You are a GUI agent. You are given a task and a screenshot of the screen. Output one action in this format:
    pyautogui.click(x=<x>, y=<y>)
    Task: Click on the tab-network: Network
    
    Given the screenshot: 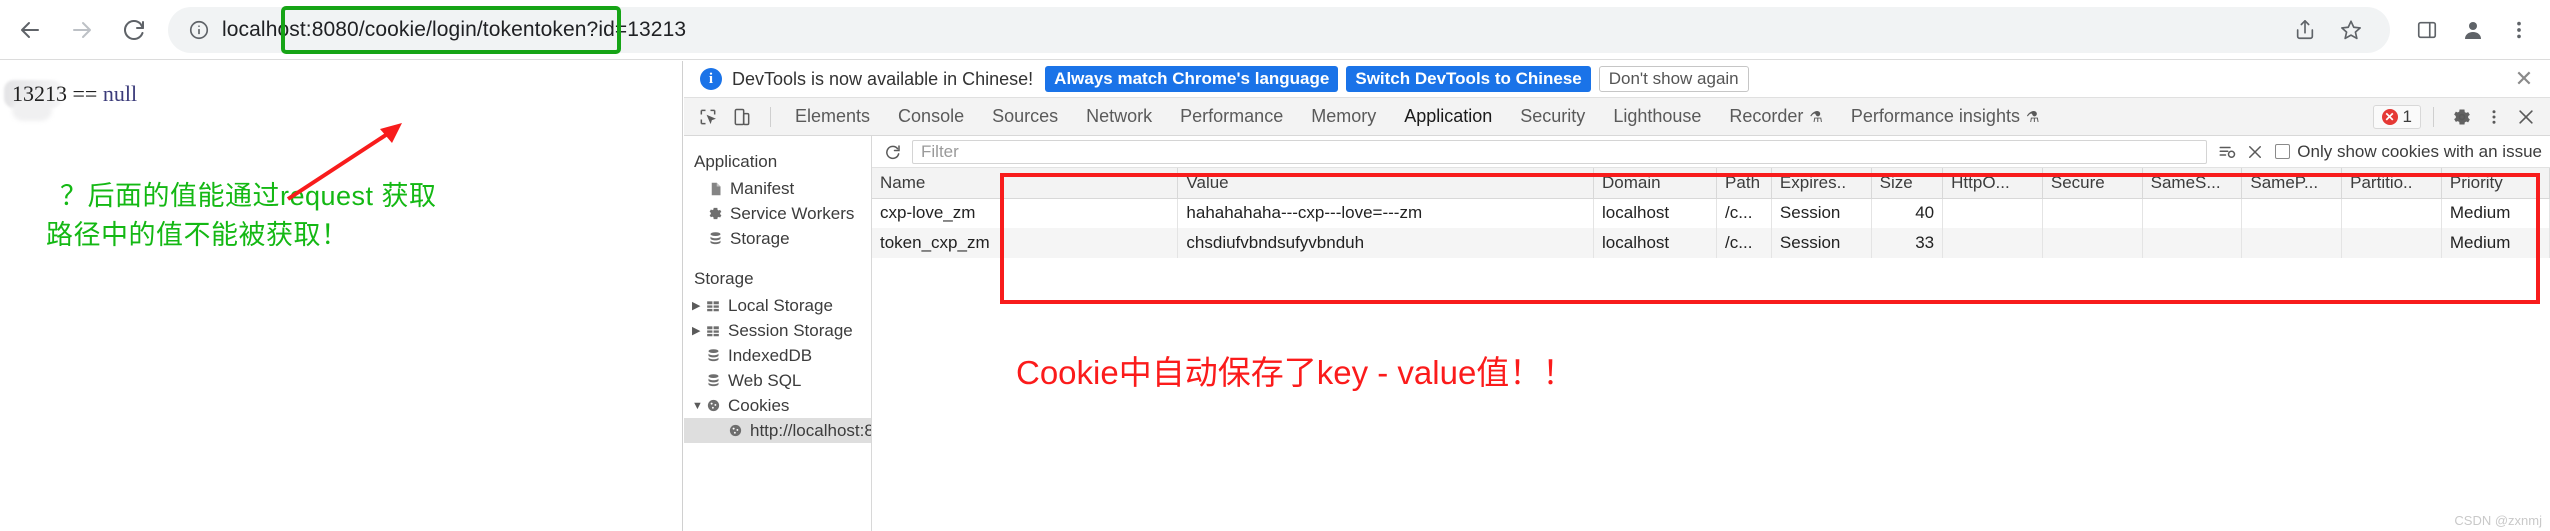 What is the action you would take?
    pyautogui.click(x=1119, y=117)
    